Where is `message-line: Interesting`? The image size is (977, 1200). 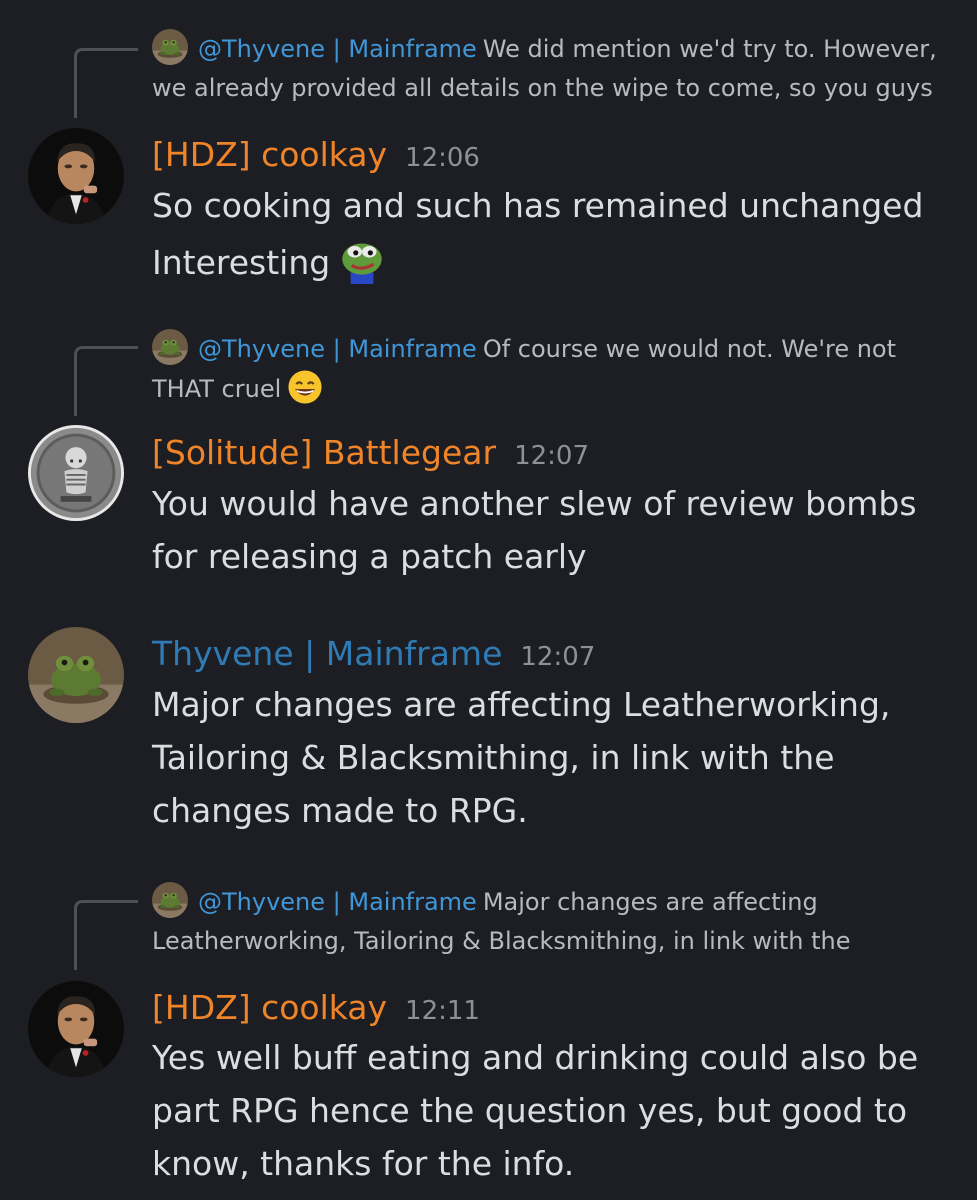
message-line: Interesting is located at coordinates (241, 262).